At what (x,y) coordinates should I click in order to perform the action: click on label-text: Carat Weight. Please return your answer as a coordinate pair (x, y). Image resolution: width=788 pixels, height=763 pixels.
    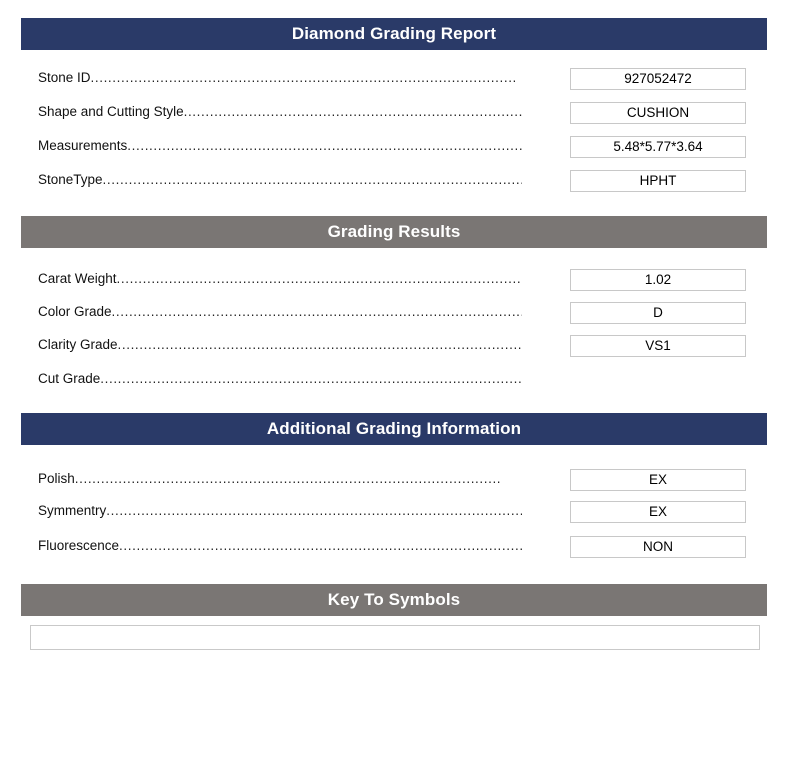
    Looking at the image, I should click on (77, 278).